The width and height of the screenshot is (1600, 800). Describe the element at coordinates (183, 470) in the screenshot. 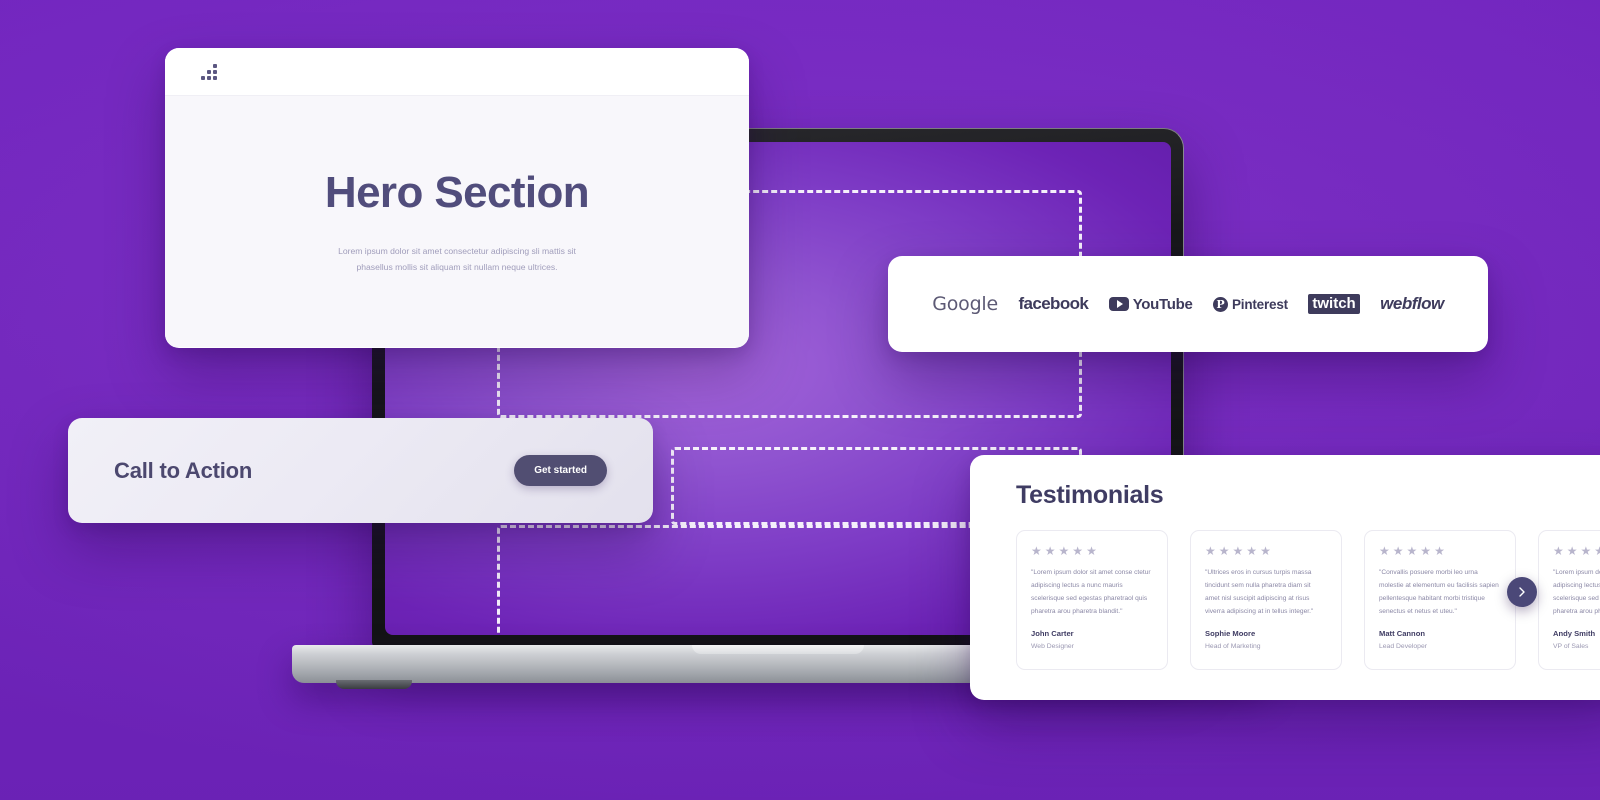

I see `cta-title: Call to Action` at that location.